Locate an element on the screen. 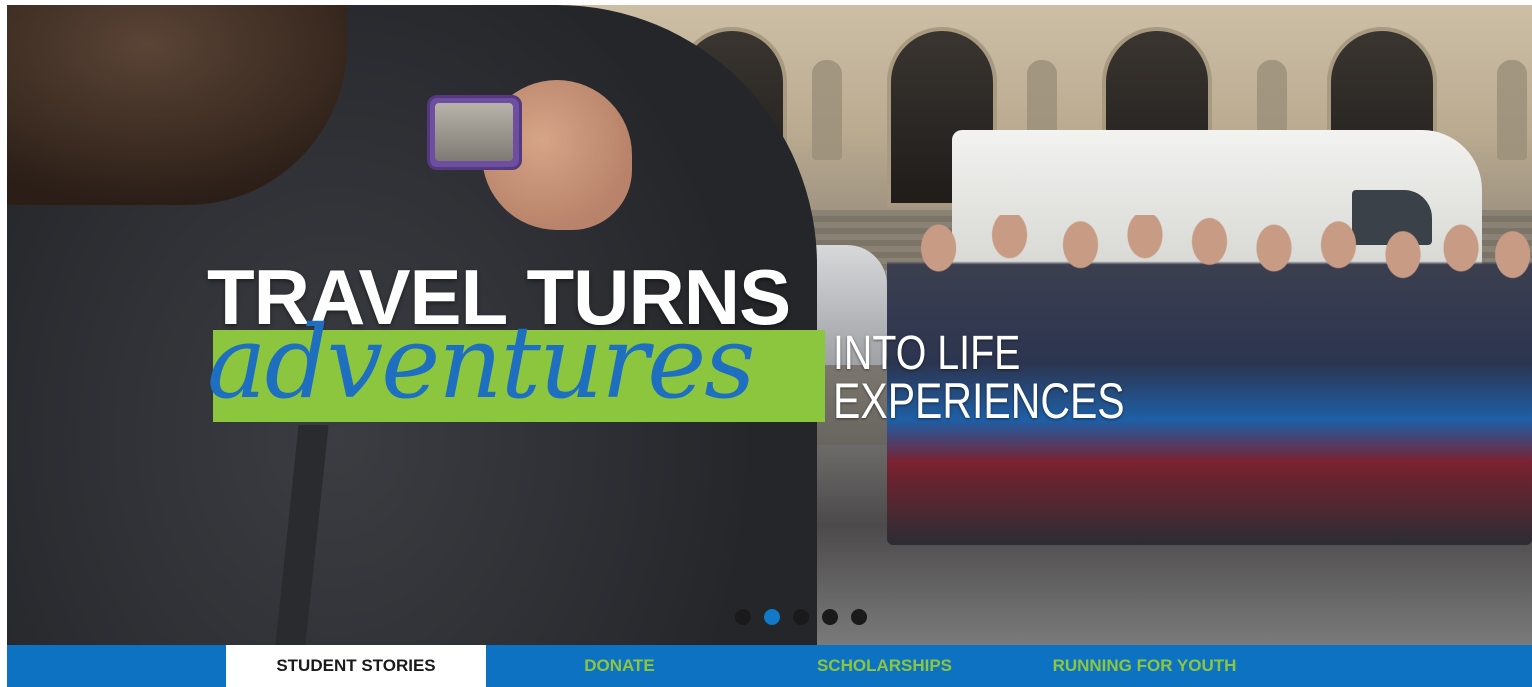  carousel-dots is located at coordinates (801, 617).